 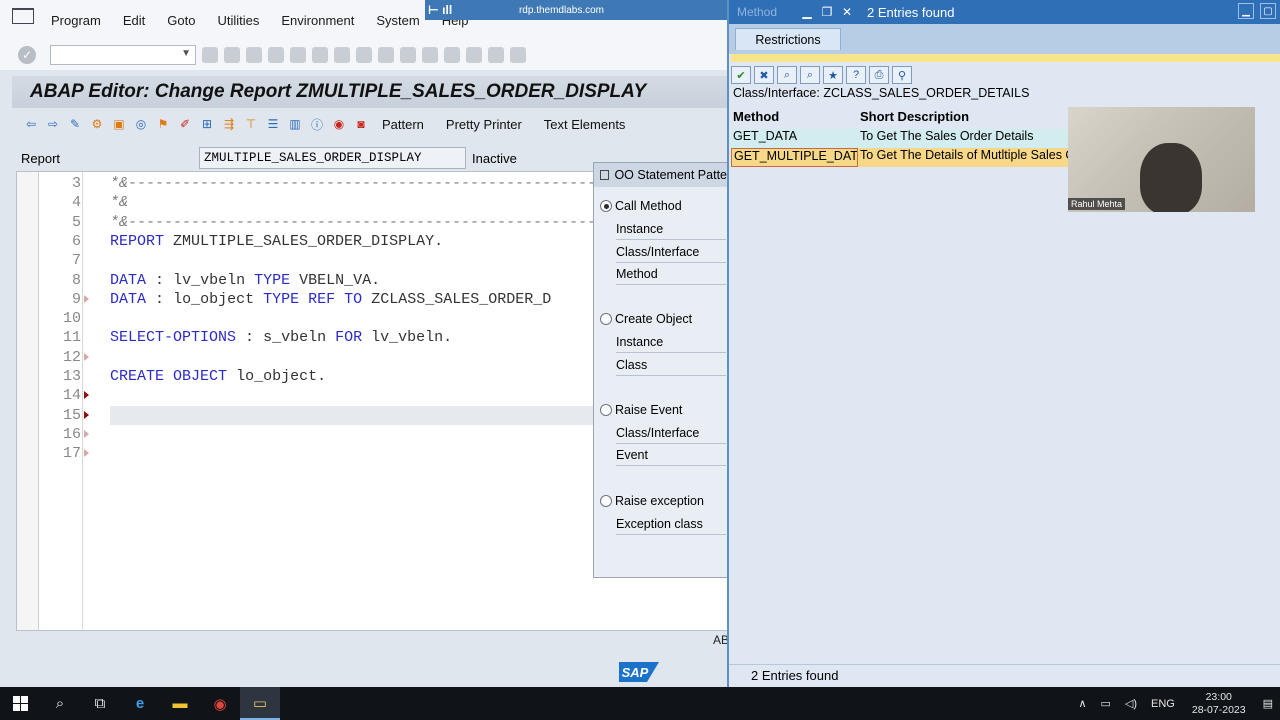 What do you see at coordinates (1246, 11) in the screenshot?
I see `f4-minimize-icon: ▁` at bounding box center [1246, 11].